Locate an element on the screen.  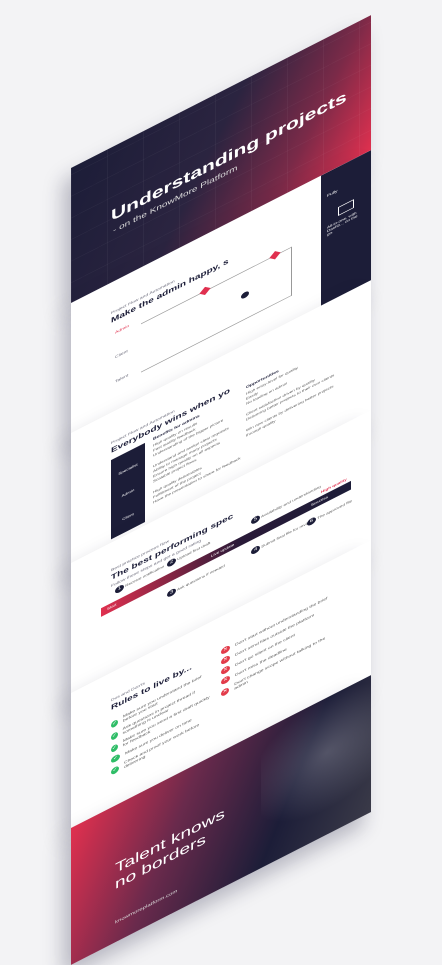
role-admin: Admin is located at coordinates (128, 492).